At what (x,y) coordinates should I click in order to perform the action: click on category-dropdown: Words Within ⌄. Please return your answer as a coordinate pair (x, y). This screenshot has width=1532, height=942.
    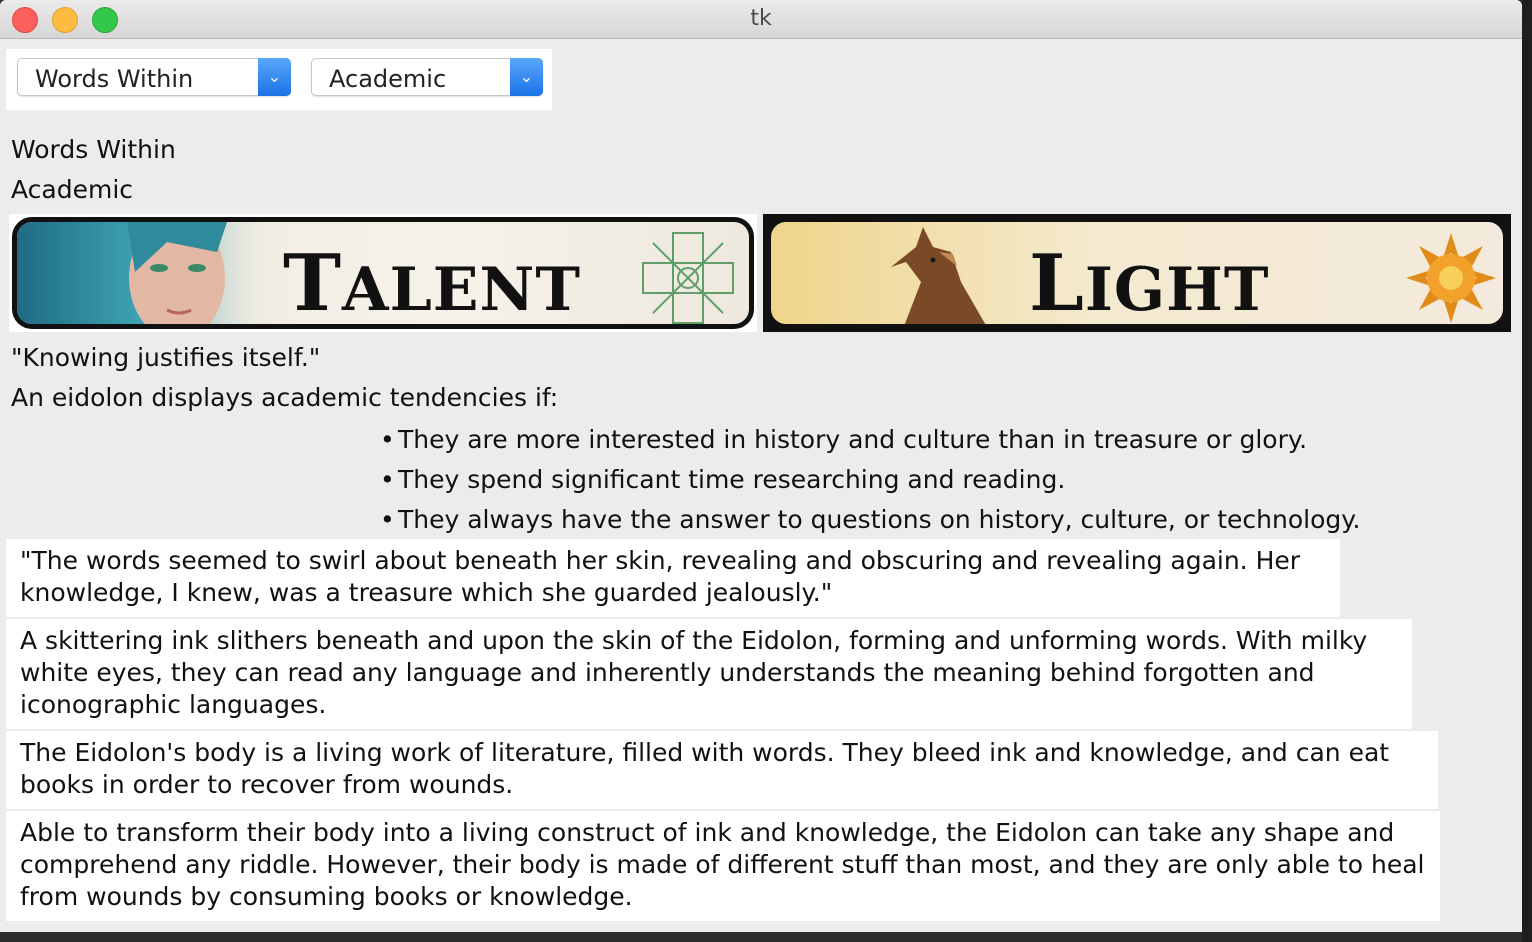
    Looking at the image, I should click on (154, 77).